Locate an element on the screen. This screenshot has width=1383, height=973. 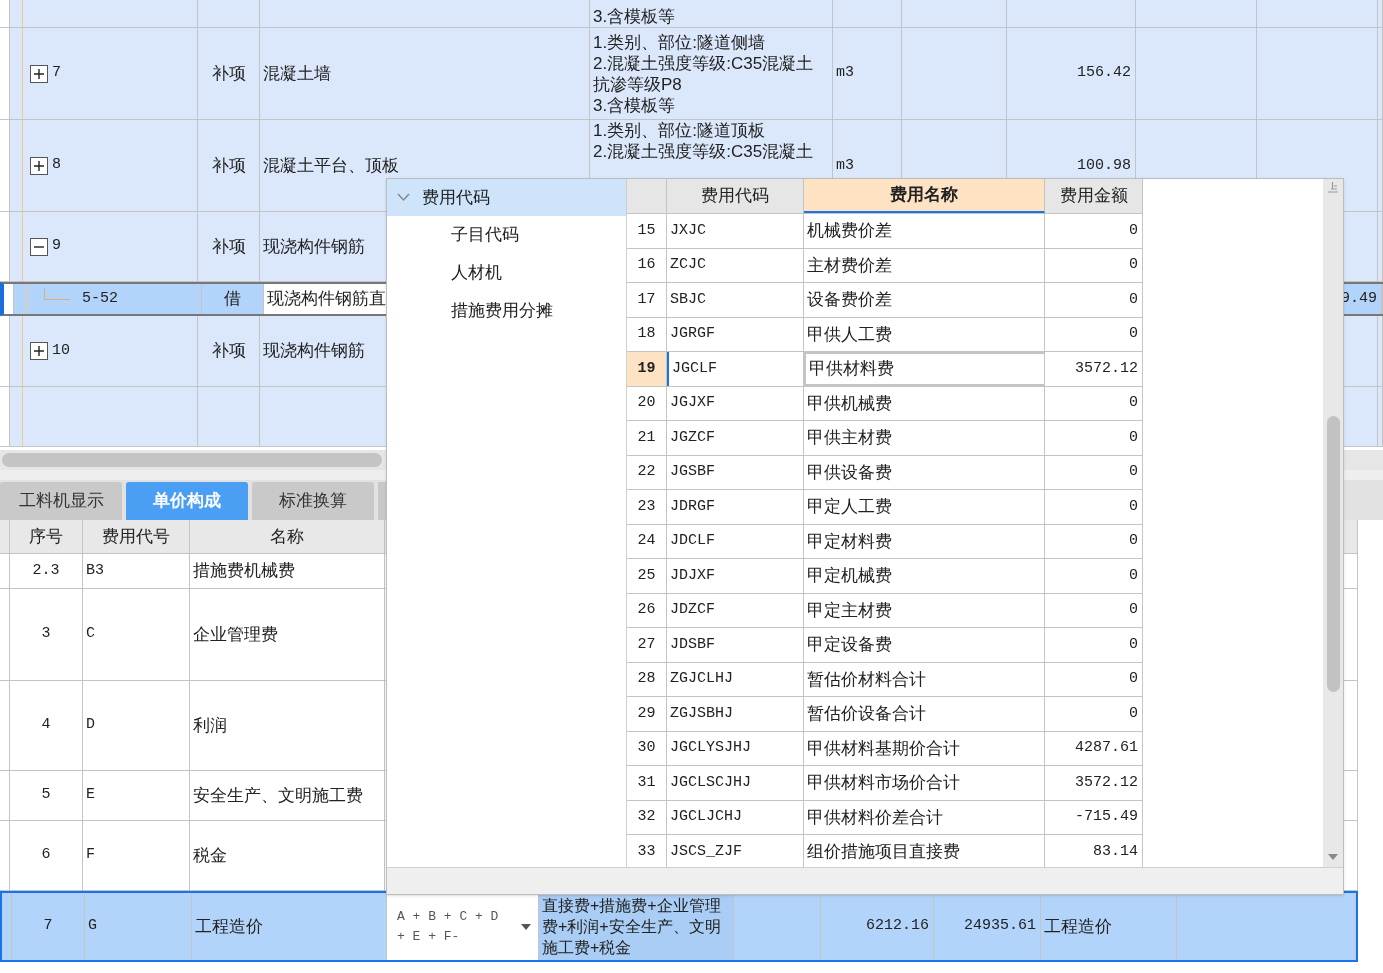
description-line: 2.混凝土强度等级:C35混凝土 is located at coordinates (703, 63).